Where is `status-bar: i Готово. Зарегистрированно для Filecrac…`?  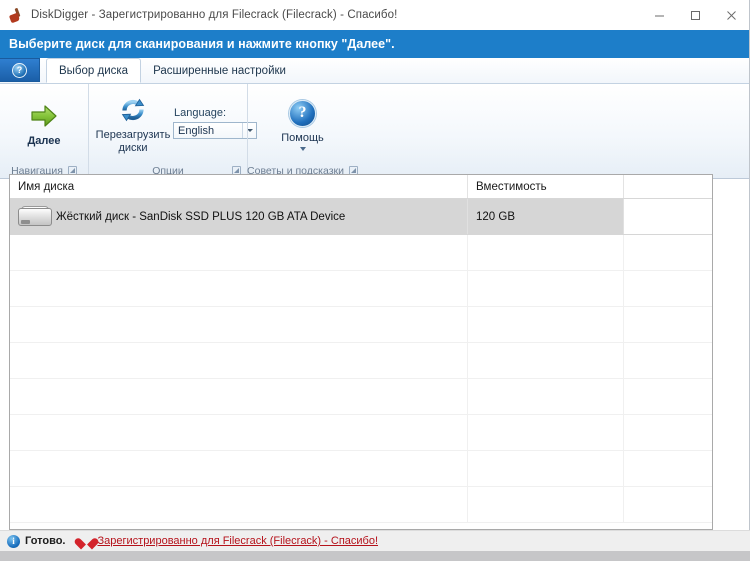 status-bar: i Готово. Зарегистрированно для Filecrac… is located at coordinates (375, 540).